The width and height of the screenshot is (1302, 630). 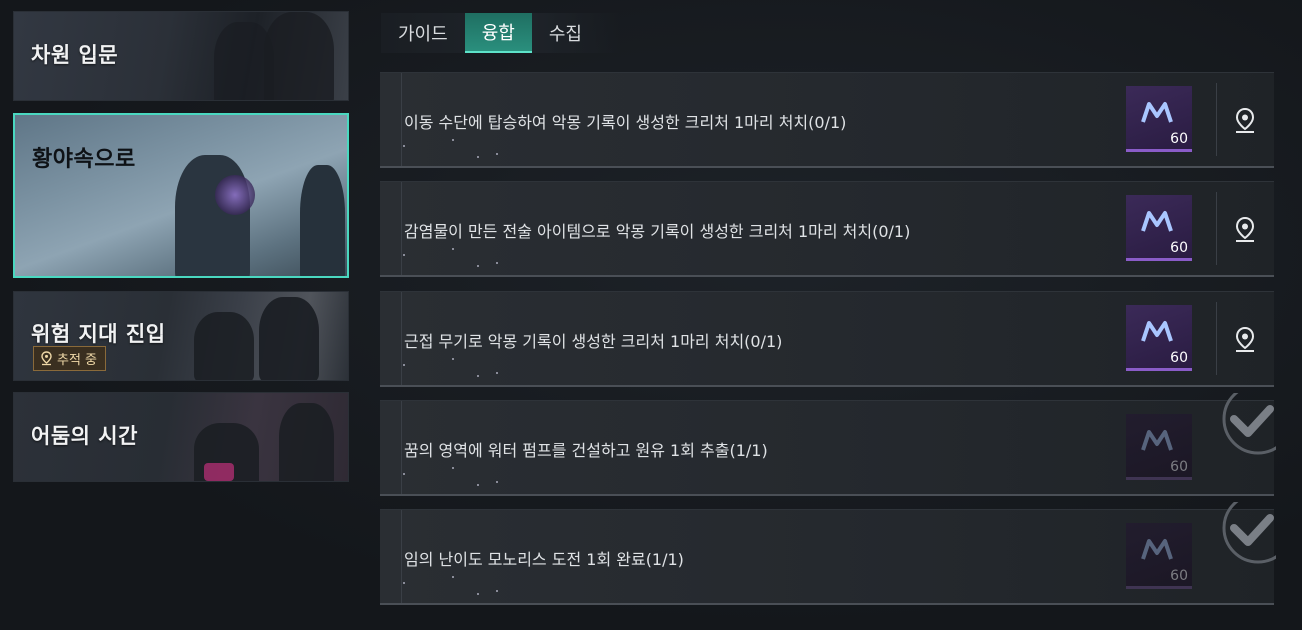 I want to click on chapter-card-4: 어둠의 시간, so click(x=181, y=437).